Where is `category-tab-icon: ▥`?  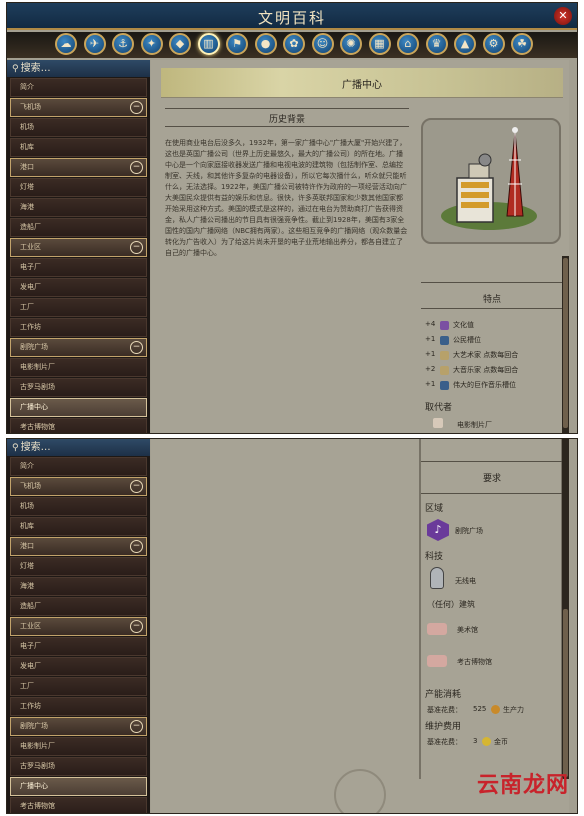
category-tab-icon: ▥ is located at coordinates (208, 44).